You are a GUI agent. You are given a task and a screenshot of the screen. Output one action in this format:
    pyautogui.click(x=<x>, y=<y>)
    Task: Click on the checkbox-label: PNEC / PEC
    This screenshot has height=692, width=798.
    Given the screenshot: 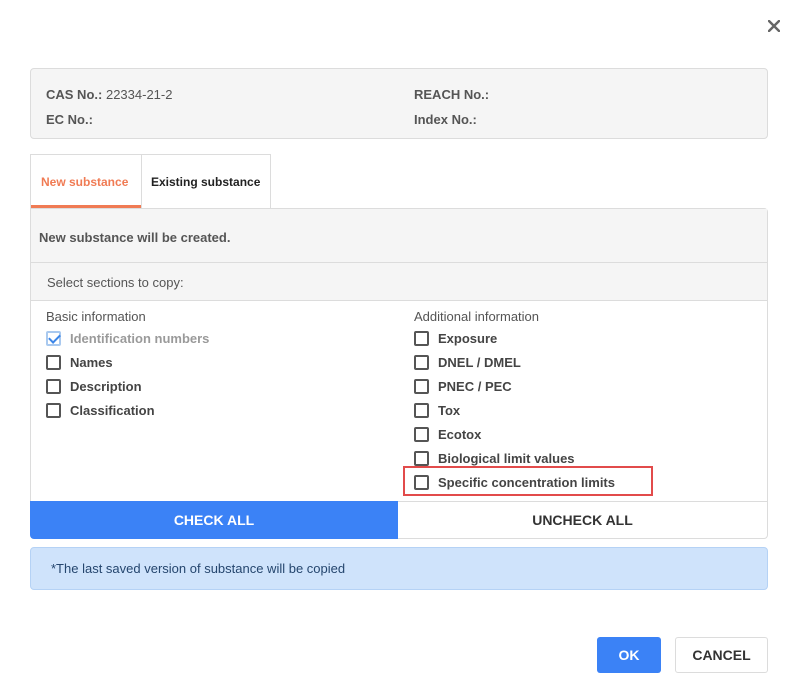 What is the action you would take?
    pyautogui.click(x=475, y=386)
    